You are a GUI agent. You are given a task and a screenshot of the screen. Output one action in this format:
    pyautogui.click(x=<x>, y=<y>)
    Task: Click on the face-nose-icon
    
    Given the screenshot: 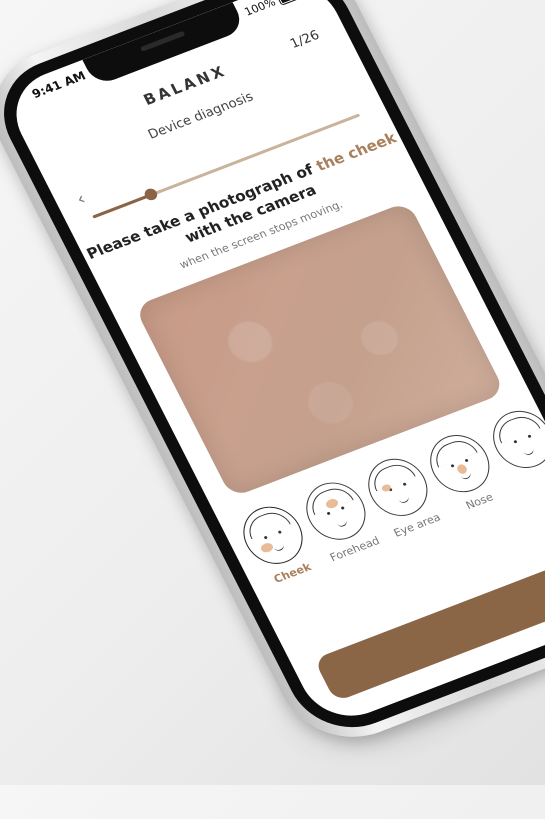 What is the action you would take?
    pyautogui.click(x=460, y=463)
    